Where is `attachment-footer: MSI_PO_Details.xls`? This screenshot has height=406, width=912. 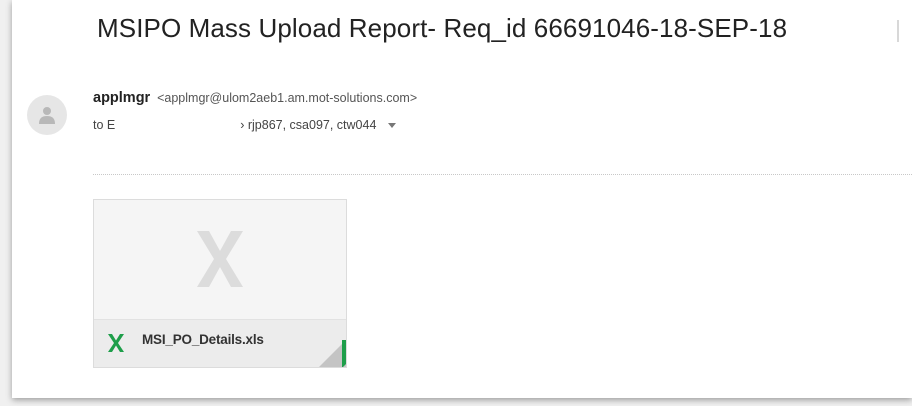 attachment-footer: MSI_PO_Details.xls is located at coordinates (220, 343).